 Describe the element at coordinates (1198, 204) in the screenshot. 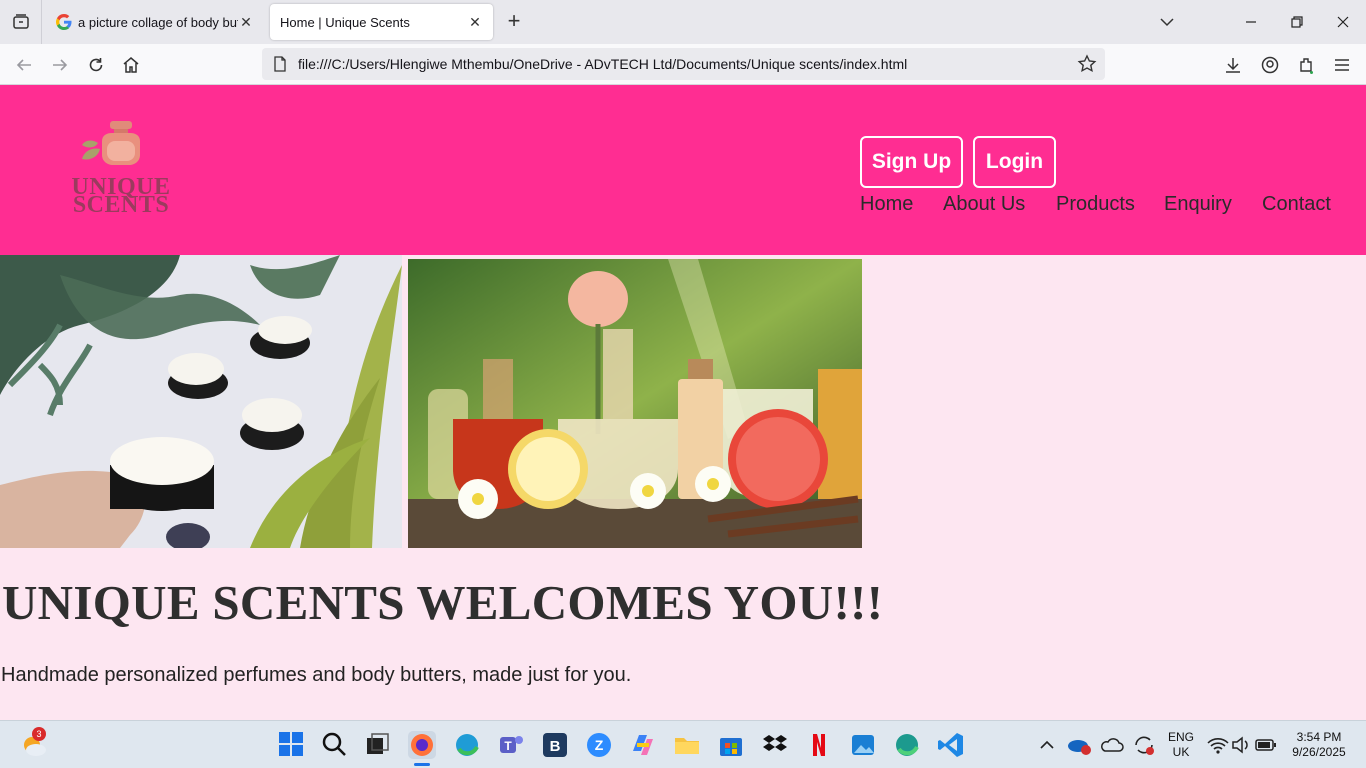

I see `nav-enquiry: Enquiry` at that location.